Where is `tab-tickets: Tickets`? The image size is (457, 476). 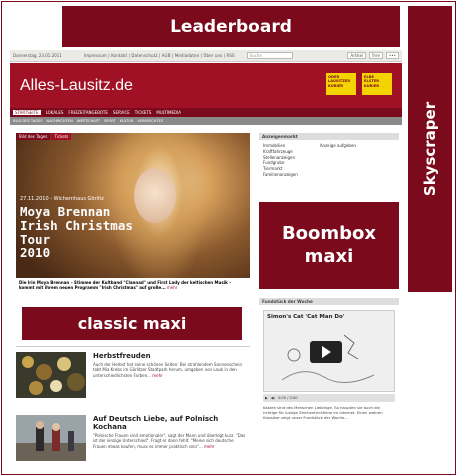
tab-tickets: Tickets is located at coordinates (61, 136).